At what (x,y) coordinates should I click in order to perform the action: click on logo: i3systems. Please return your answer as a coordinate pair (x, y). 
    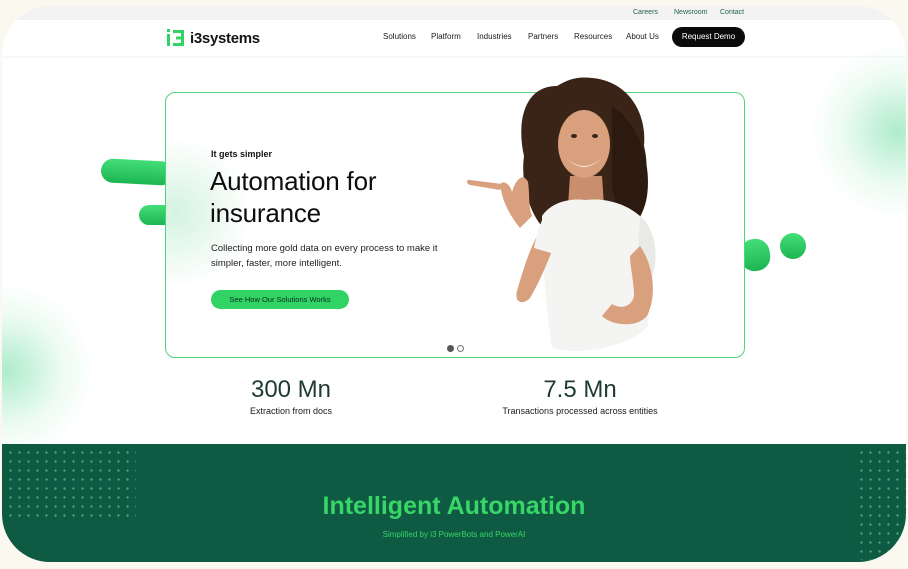
    Looking at the image, I should click on (213, 38).